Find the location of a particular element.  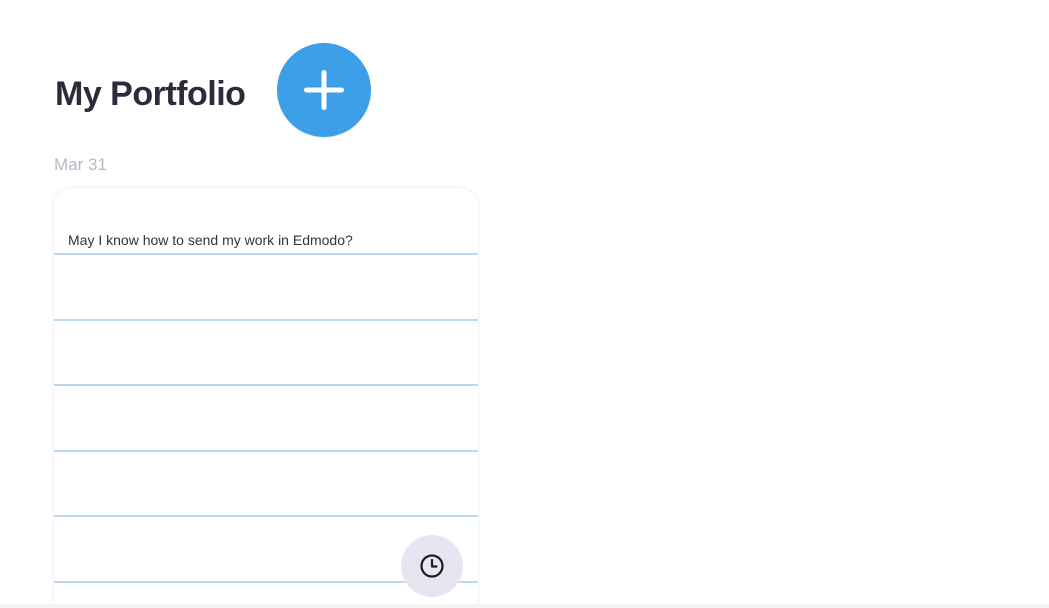

plus-icon is located at coordinates (324, 90).